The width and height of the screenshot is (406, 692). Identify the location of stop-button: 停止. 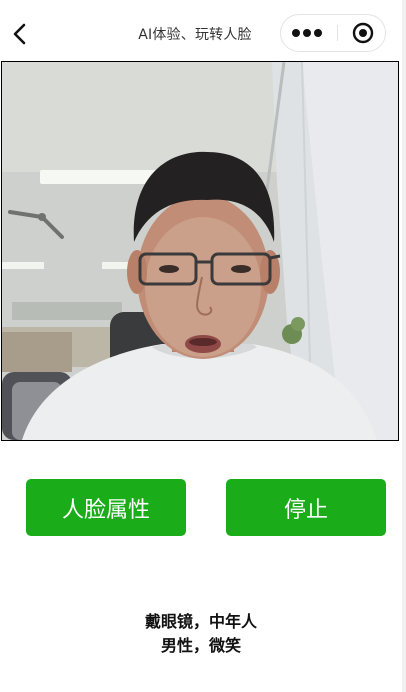
(306, 507).